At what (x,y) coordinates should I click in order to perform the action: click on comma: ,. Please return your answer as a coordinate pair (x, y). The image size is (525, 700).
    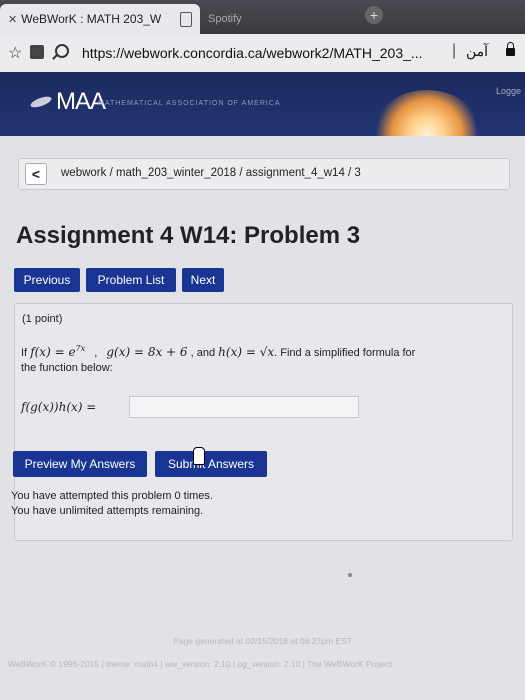
    Looking at the image, I should click on (96, 353).